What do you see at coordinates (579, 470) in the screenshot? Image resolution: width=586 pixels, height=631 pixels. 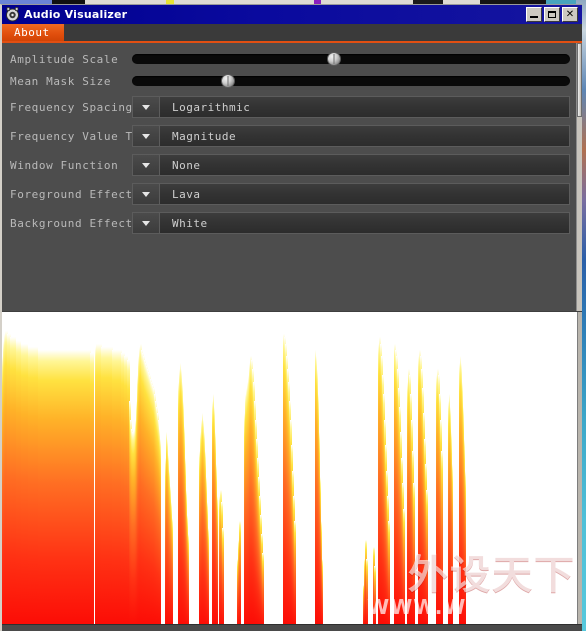 I see `visualizer-scrollbar` at bounding box center [579, 470].